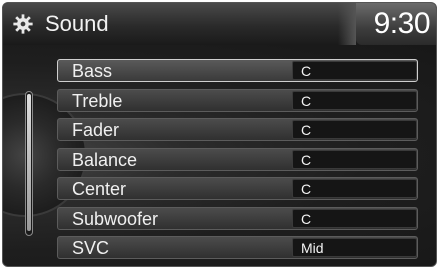  What do you see at coordinates (92, 71) in the screenshot?
I see `setting-label: Bass` at bounding box center [92, 71].